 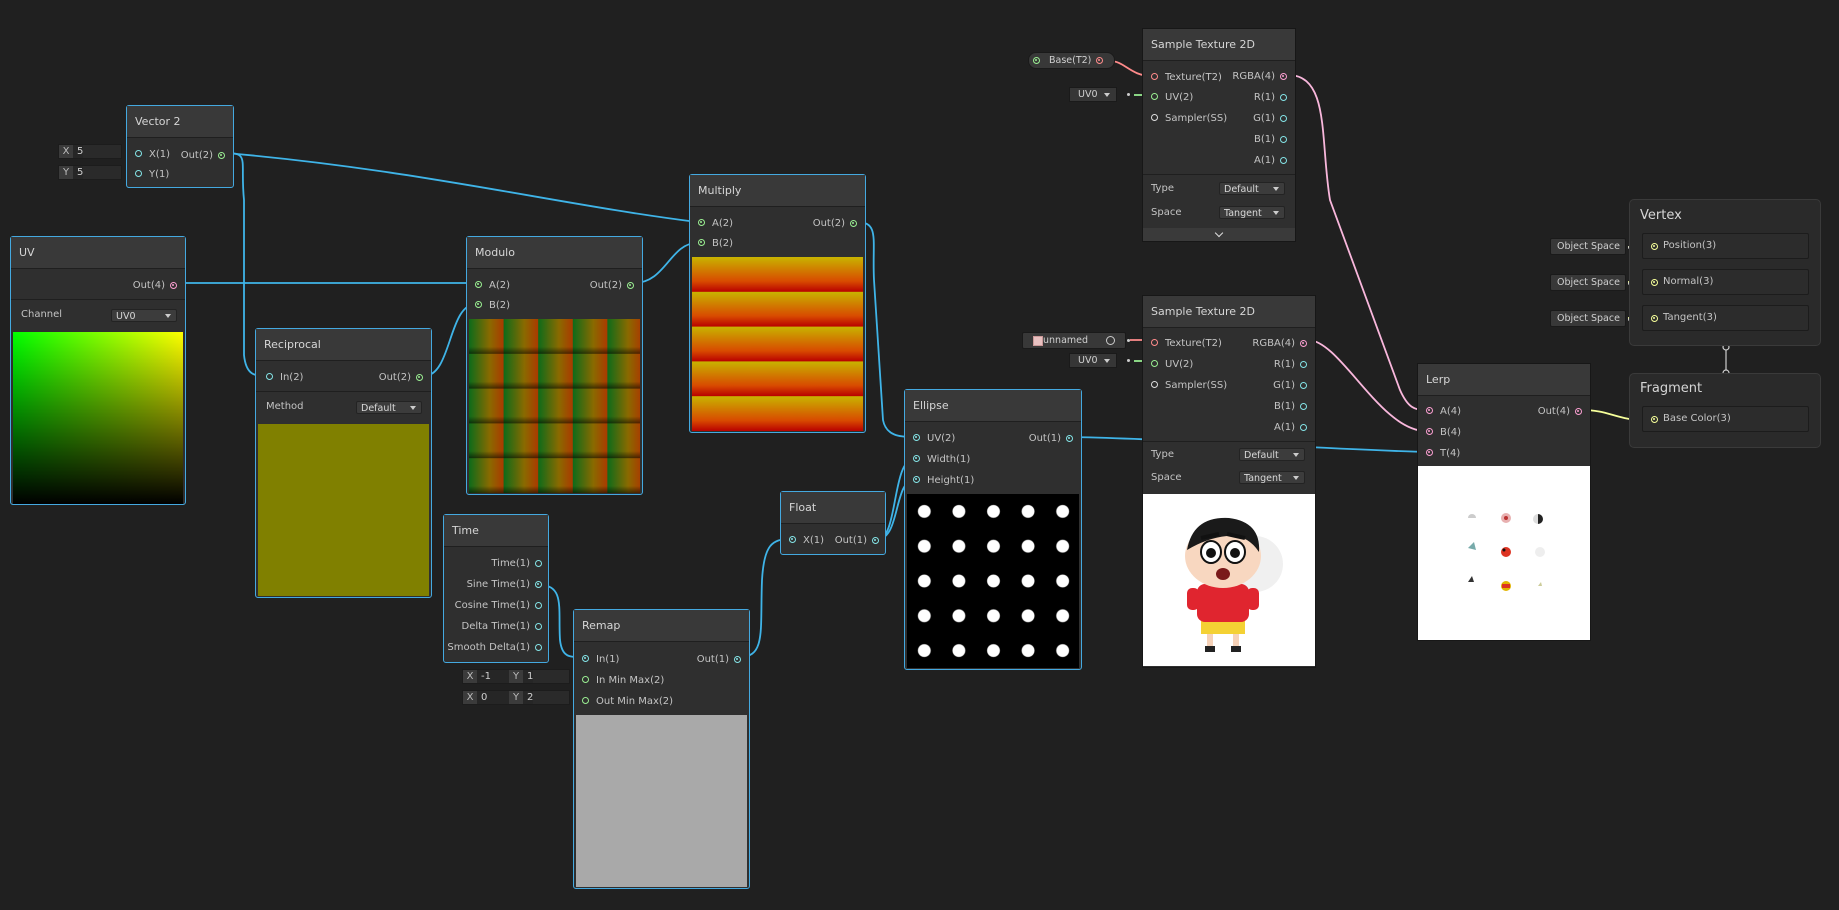 What do you see at coordinates (1219, 234) in the screenshot?
I see `expand-toggle` at bounding box center [1219, 234].